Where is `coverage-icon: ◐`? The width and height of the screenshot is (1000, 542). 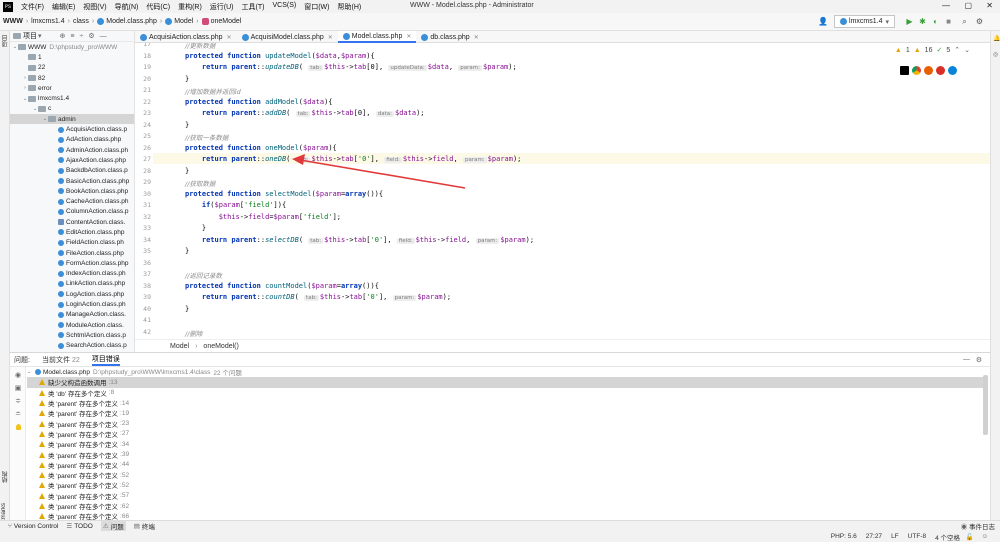
coverage-icon: ◐ is located at coordinates (935, 21).